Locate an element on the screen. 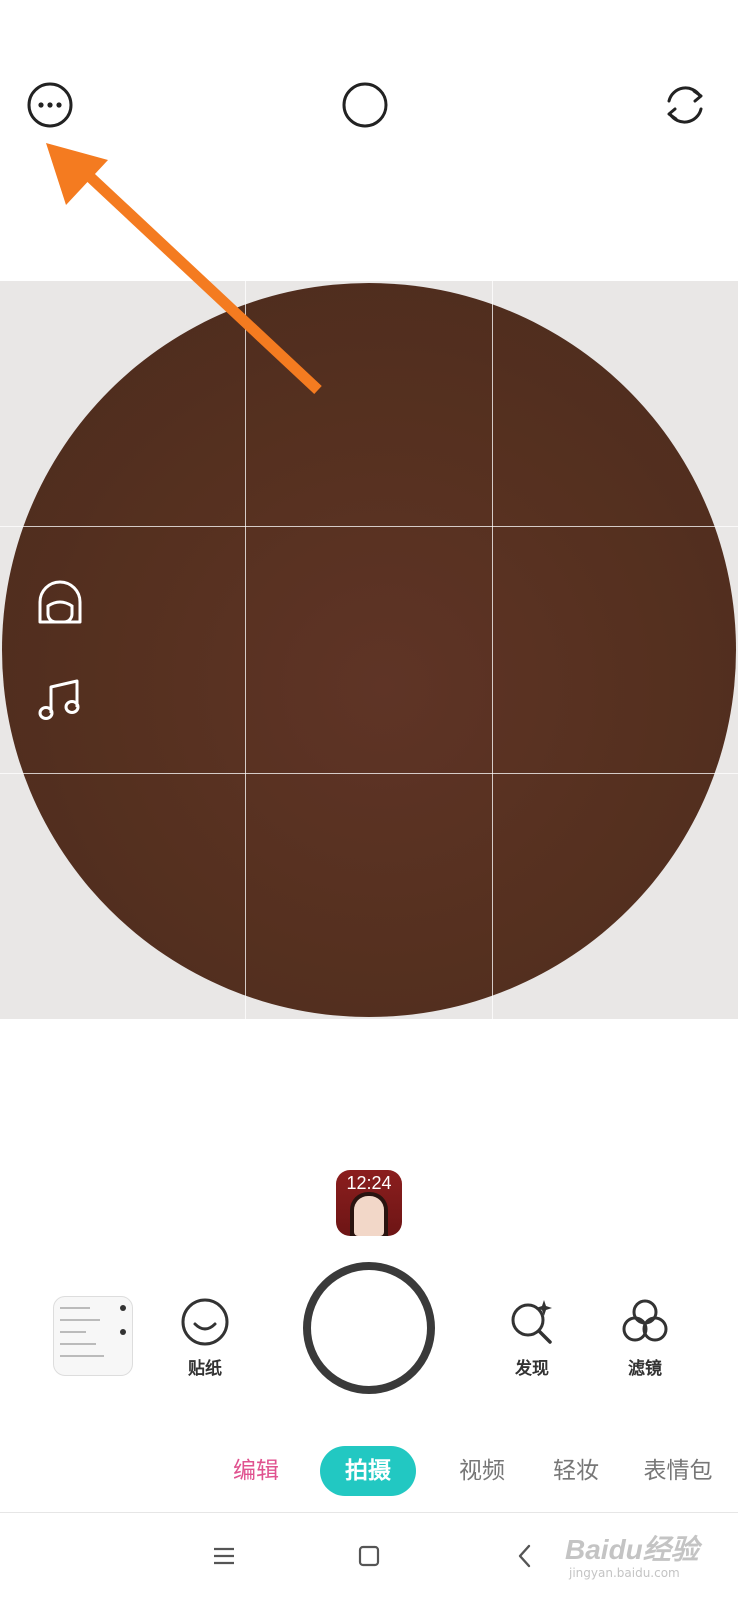 The height and width of the screenshot is (1601, 738). face-shape-icon is located at coordinates (60, 602).